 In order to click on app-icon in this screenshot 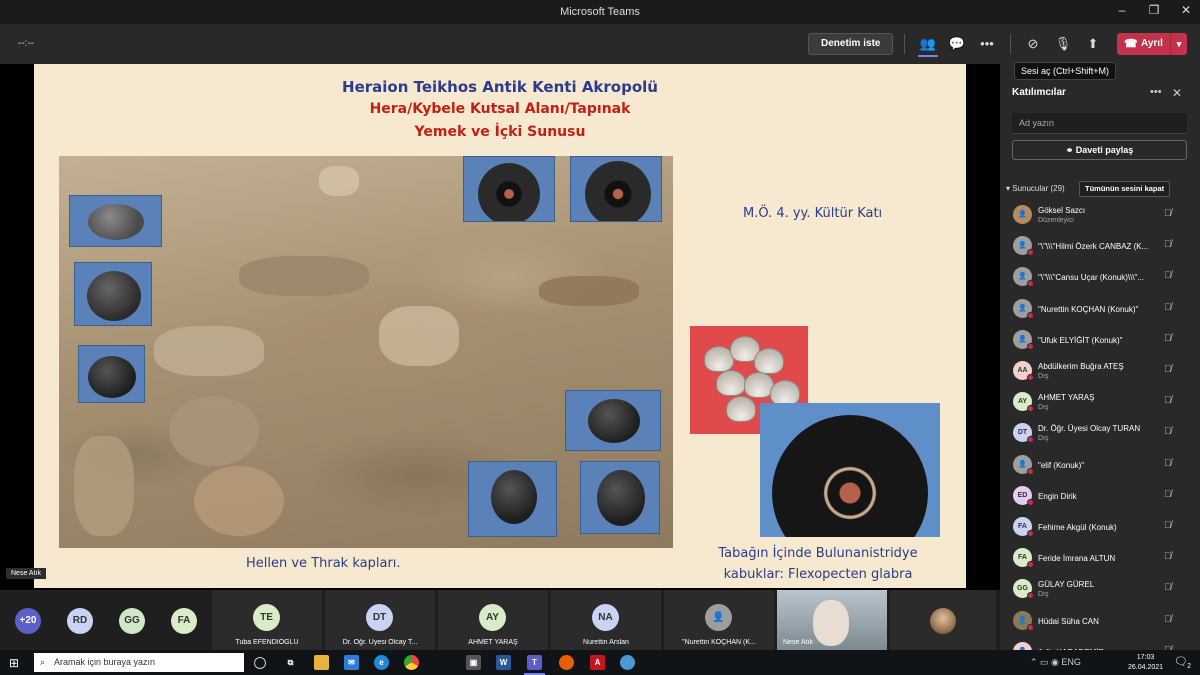, I will do `click(627, 662)`.